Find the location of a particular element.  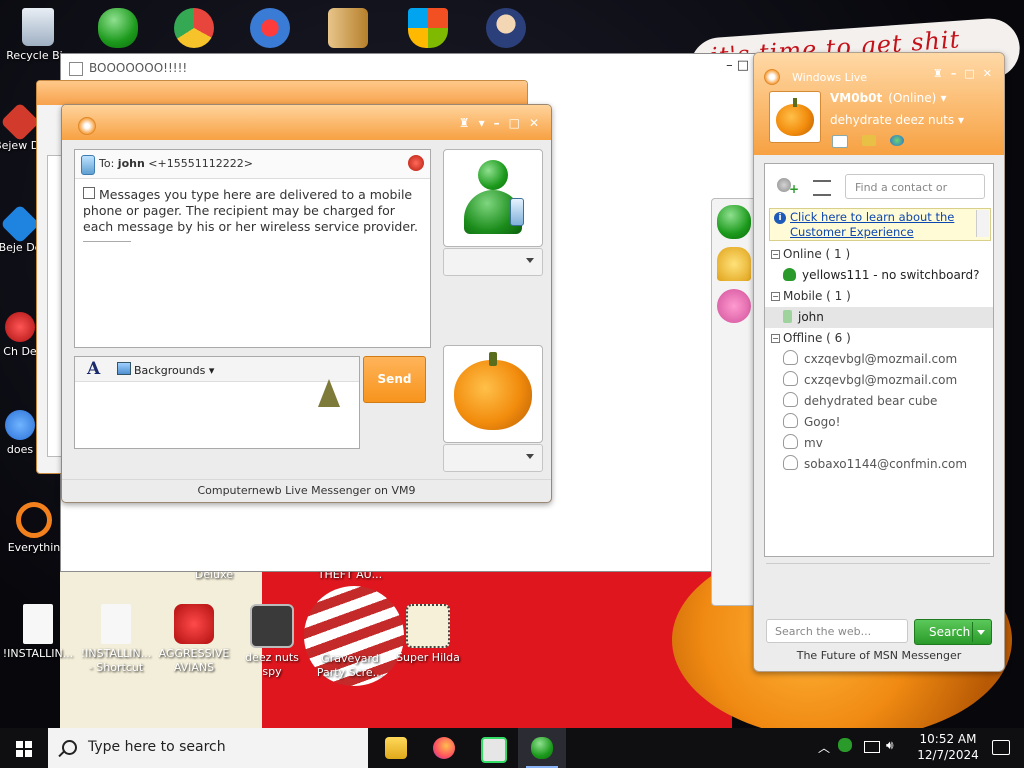

flower-icon is located at coordinates (734, 306).